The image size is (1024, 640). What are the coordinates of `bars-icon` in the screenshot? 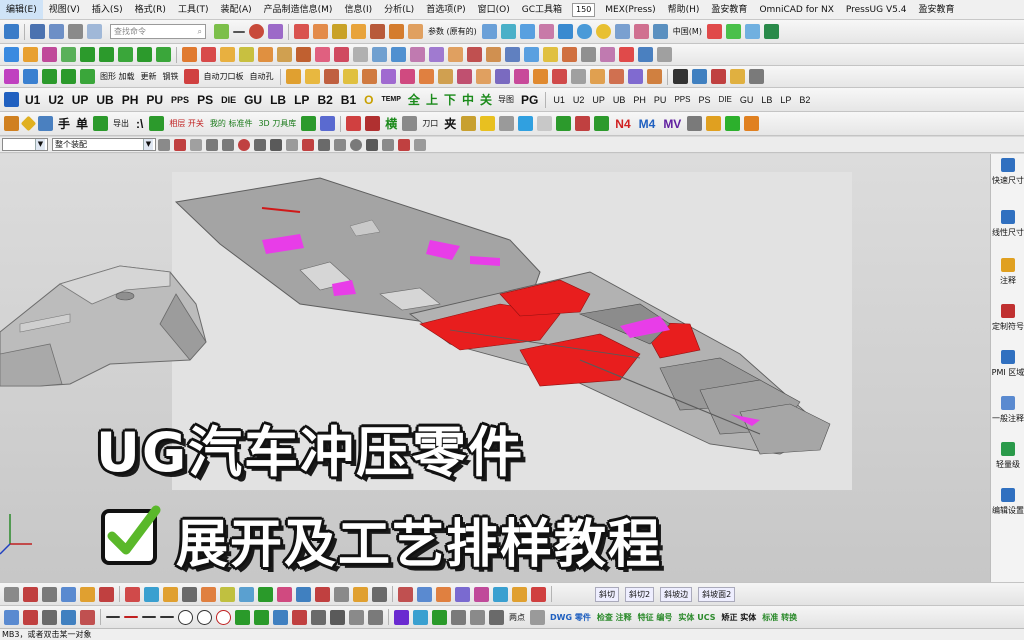 It's located at (373, 123).